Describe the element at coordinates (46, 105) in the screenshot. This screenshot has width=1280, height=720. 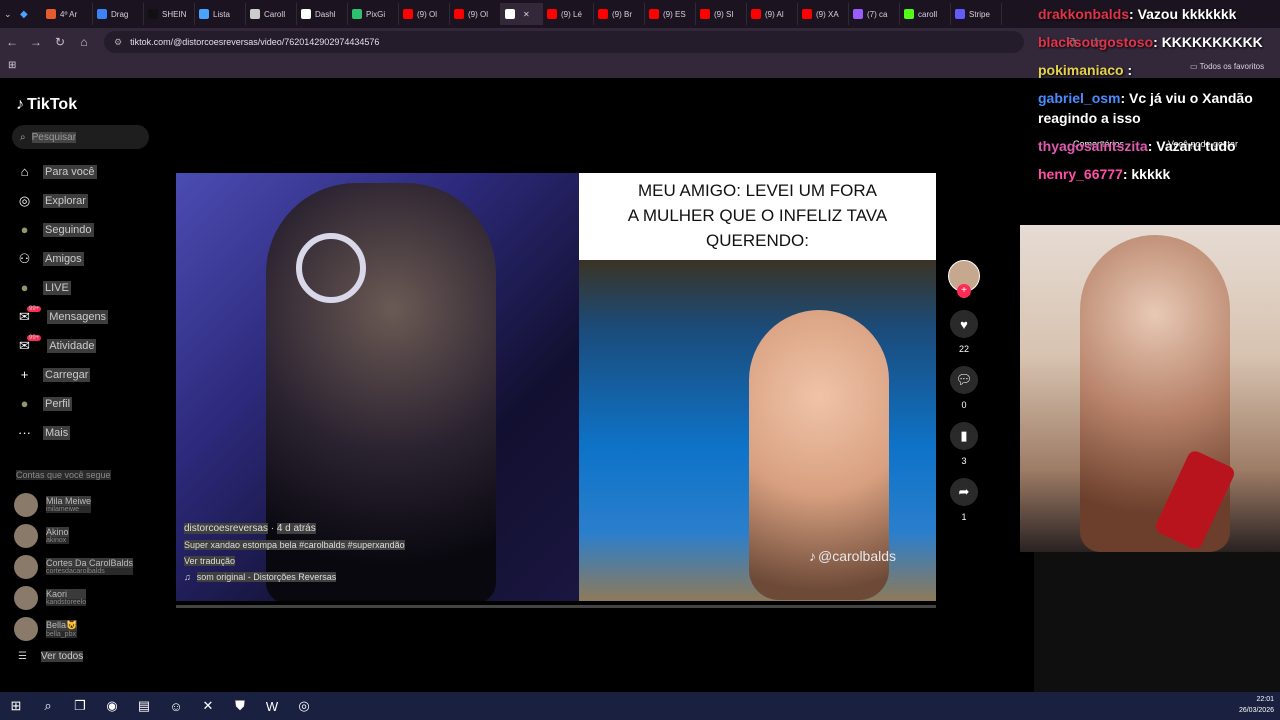
I see `tiktok-logo: ♪ TikTok` at that location.